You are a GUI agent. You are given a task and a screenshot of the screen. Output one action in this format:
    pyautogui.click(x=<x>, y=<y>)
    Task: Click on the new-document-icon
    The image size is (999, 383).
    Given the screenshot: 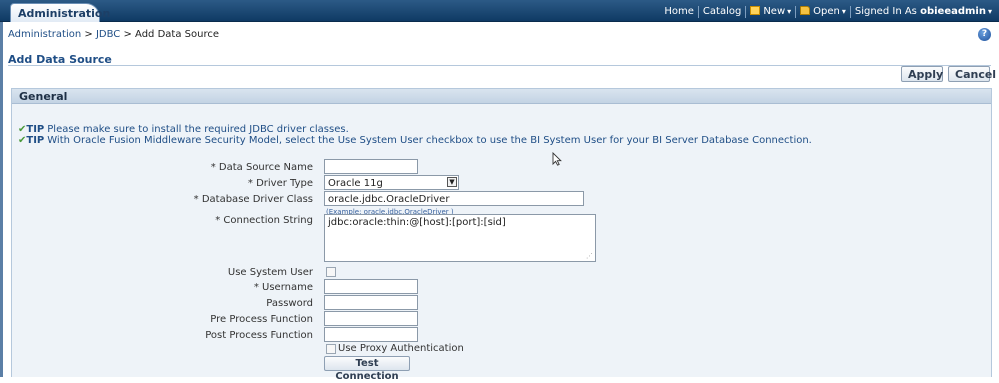 What is the action you would take?
    pyautogui.click(x=755, y=10)
    